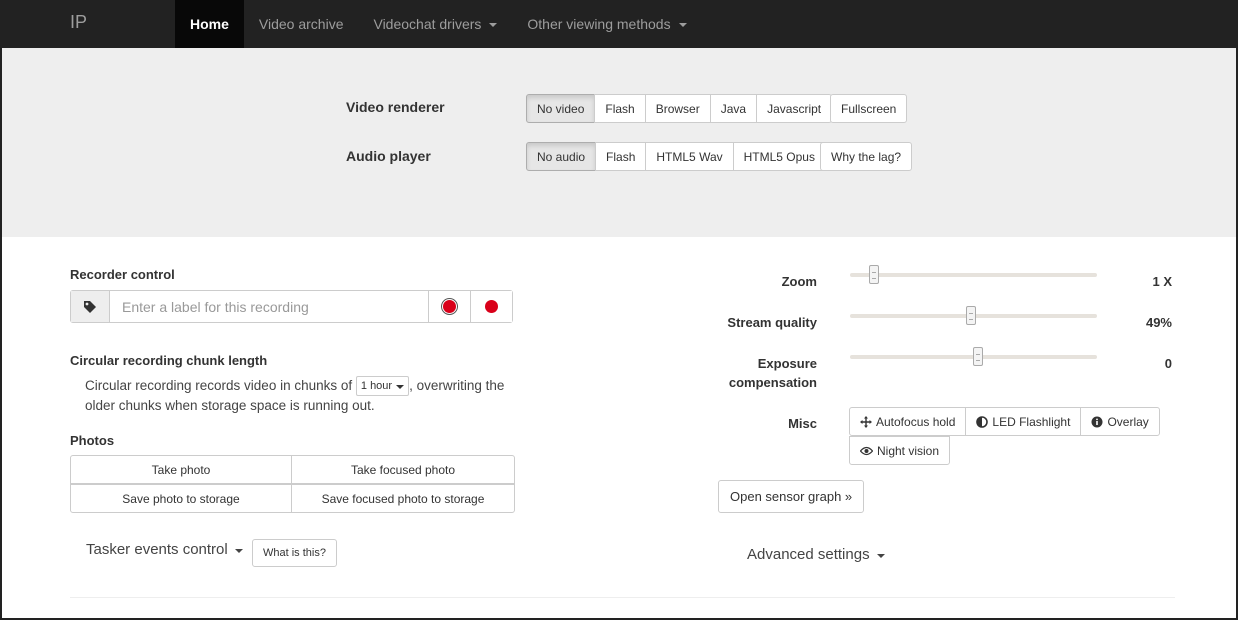  What do you see at coordinates (1162, 281) in the screenshot?
I see `zoom-value: 1 X` at bounding box center [1162, 281].